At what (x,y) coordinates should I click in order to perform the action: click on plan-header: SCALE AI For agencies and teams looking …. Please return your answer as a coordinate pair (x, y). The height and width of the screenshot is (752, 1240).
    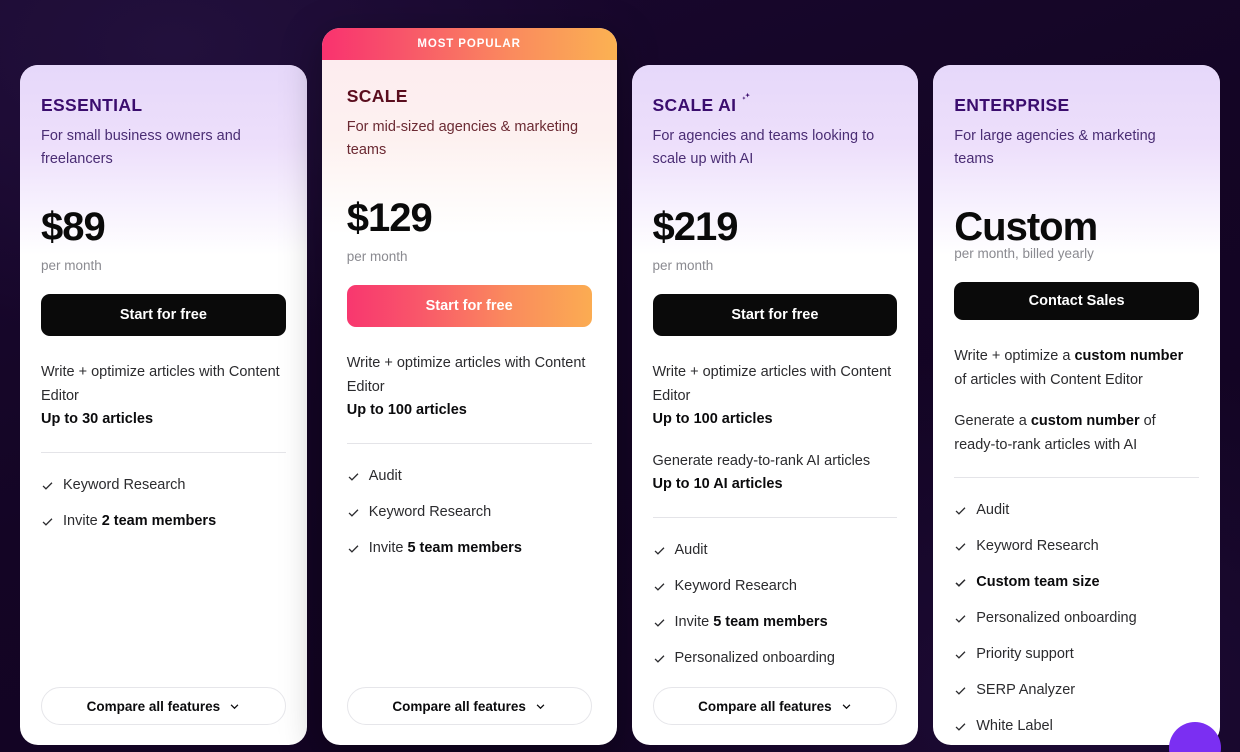
    Looking at the image, I should click on (775, 118).